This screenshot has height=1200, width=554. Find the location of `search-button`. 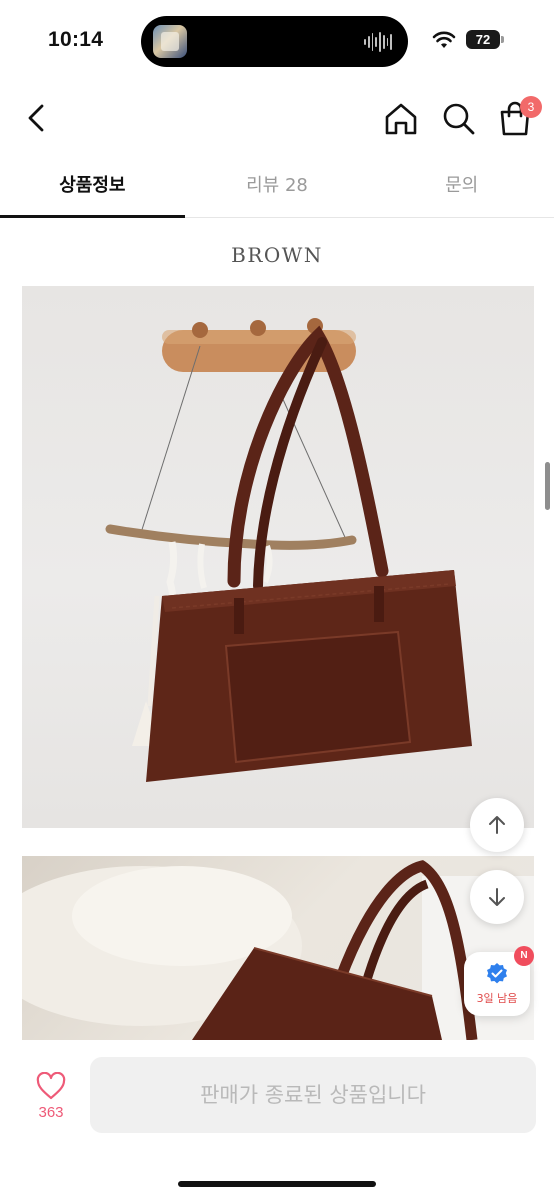

search-button is located at coordinates (459, 119).